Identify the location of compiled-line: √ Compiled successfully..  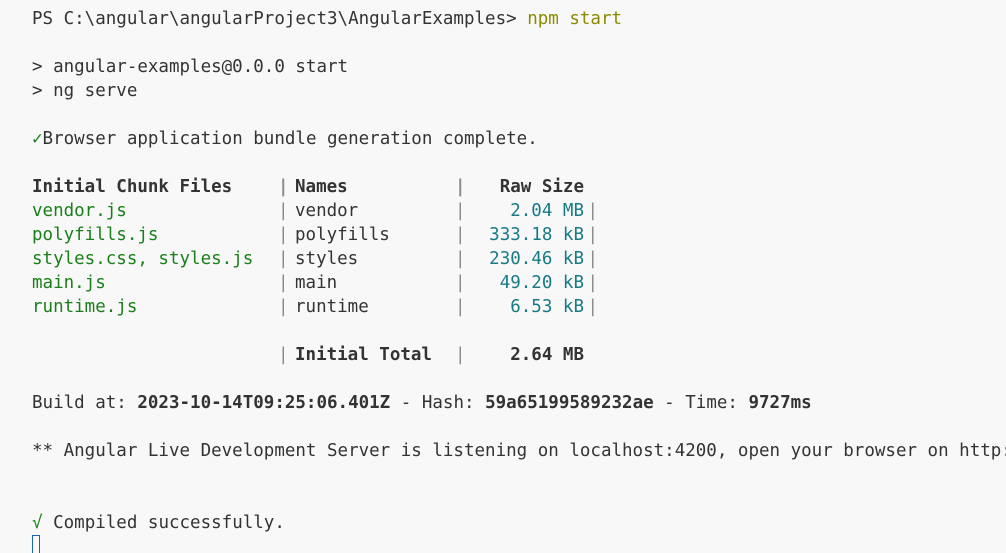
(519, 523).